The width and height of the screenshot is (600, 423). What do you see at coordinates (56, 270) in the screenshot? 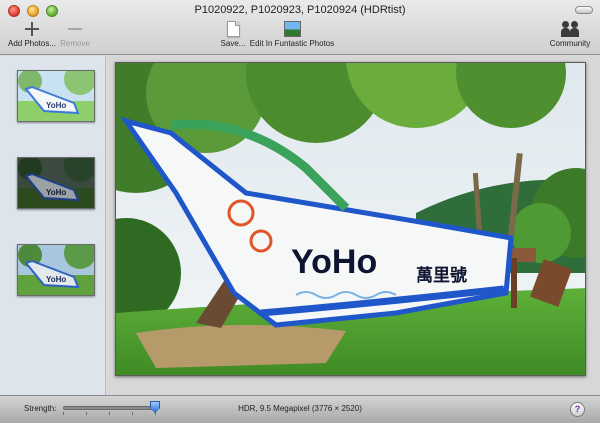
I see `source-photo-thumbnail-3: YoHo` at bounding box center [56, 270].